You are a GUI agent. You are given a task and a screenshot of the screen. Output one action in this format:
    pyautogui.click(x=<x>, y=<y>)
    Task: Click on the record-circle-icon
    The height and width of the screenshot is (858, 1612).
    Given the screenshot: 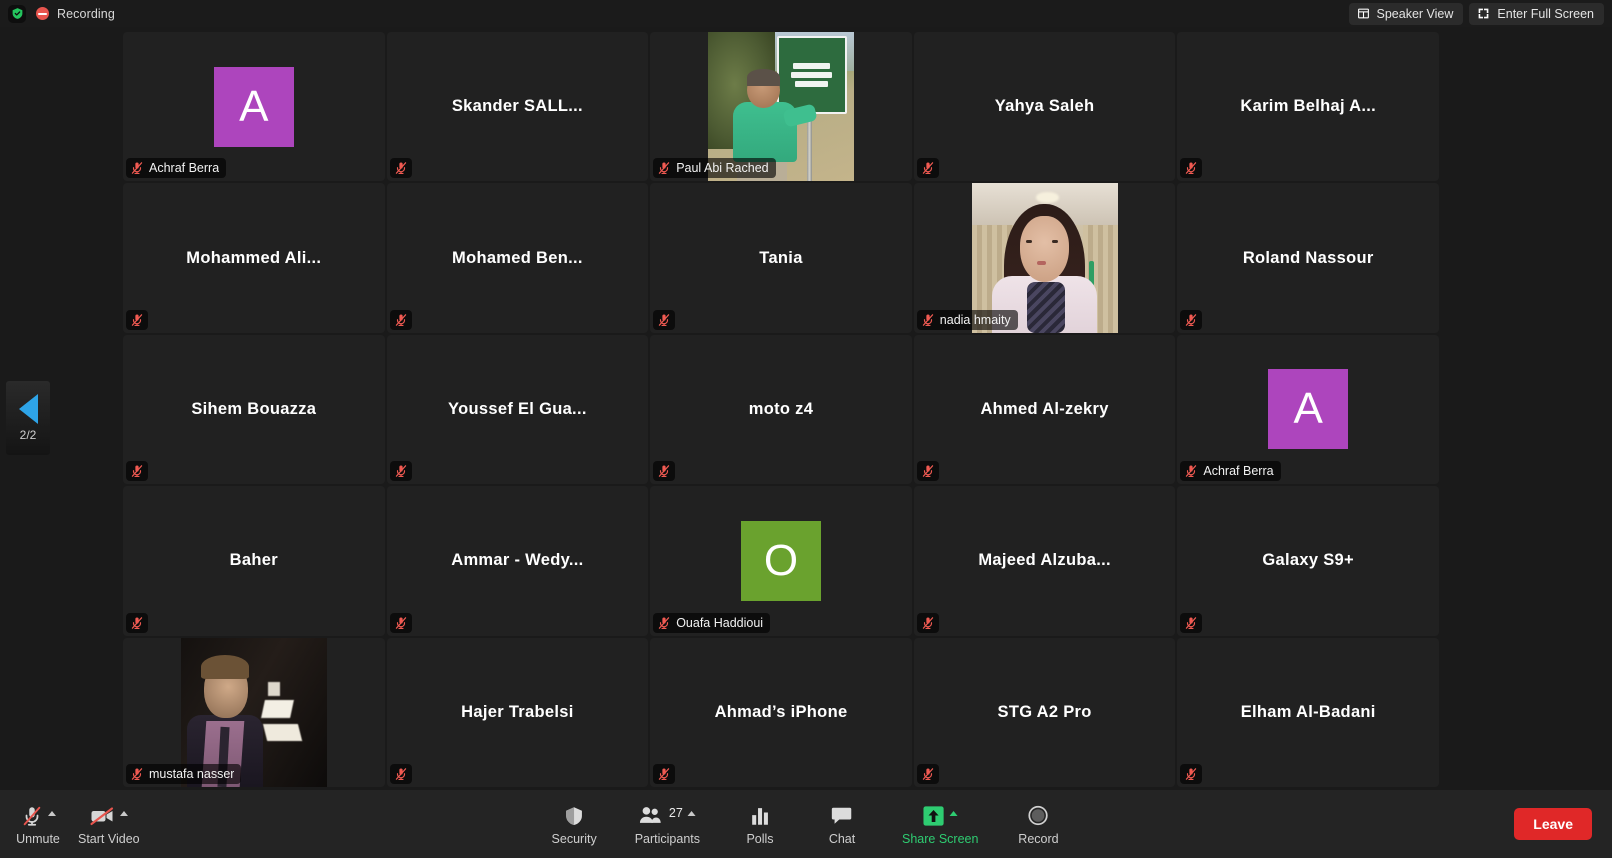 What is the action you would take?
    pyautogui.click(x=1038, y=815)
    